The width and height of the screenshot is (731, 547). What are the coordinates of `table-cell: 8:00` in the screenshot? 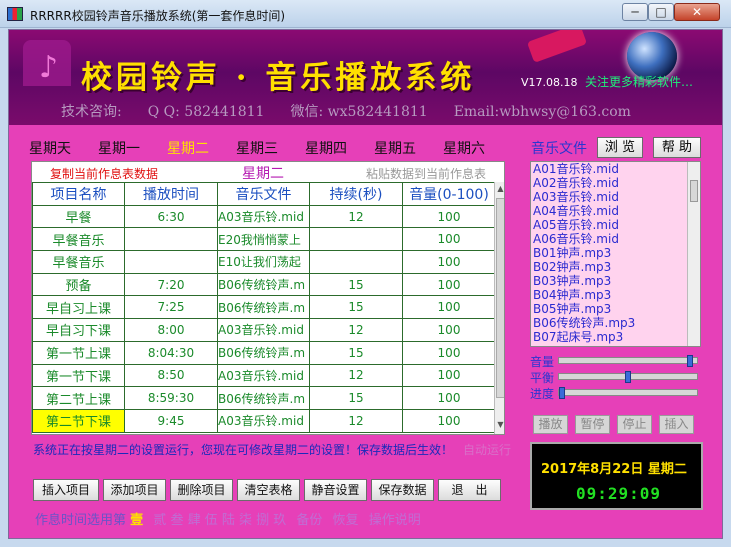 It's located at (171, 330).